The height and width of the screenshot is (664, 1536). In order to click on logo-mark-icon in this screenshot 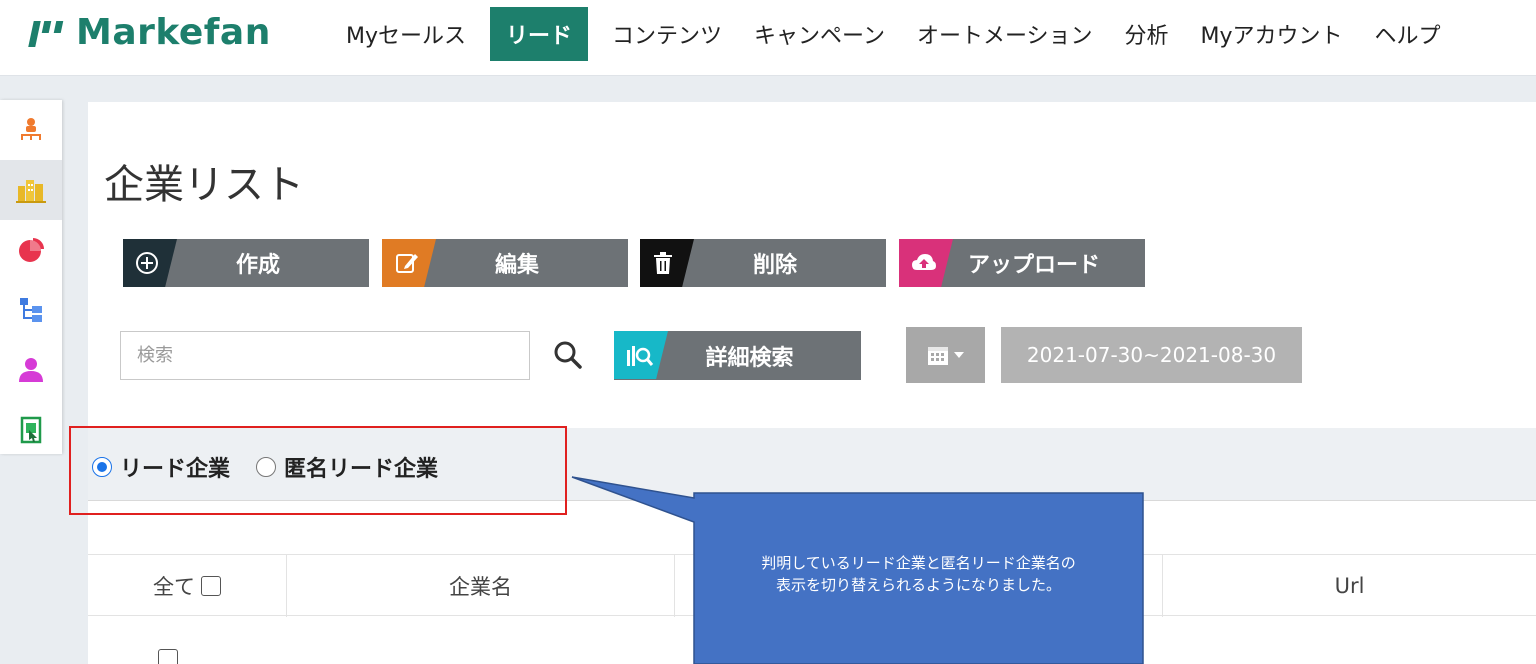, I will do `click(54, 32)`.